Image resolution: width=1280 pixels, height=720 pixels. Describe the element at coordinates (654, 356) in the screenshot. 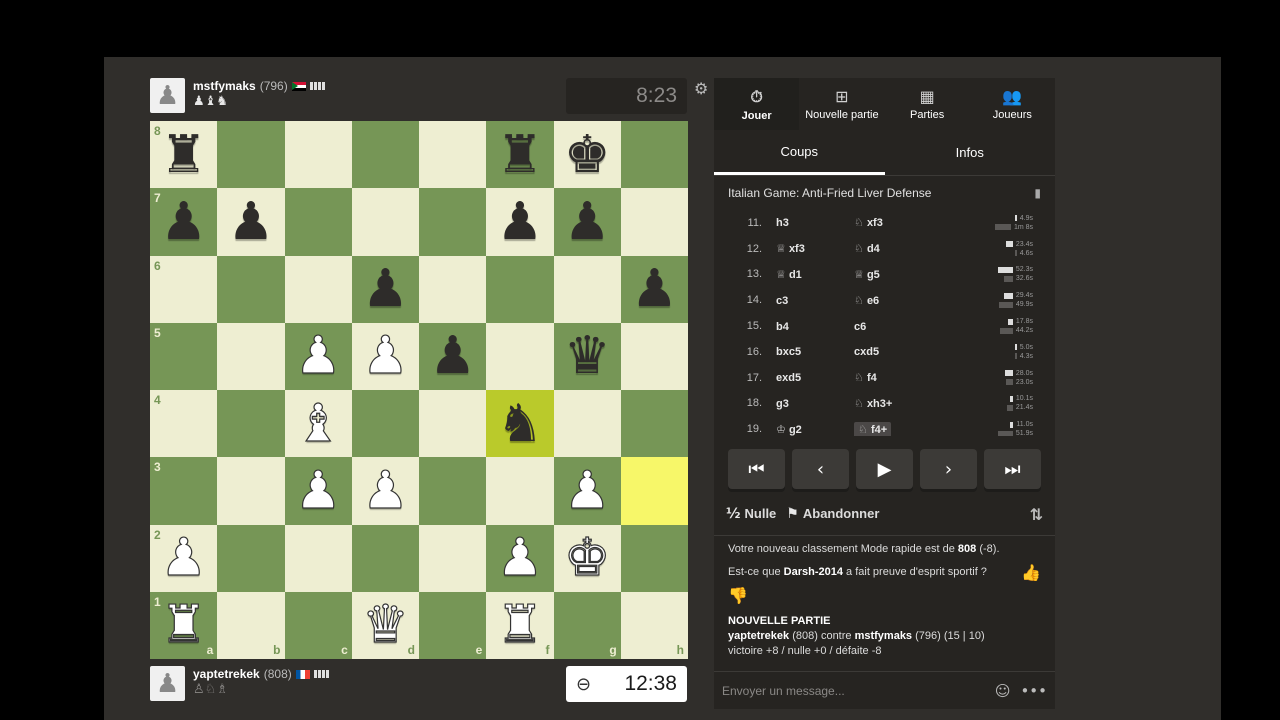

I see `square-h5` at that location.